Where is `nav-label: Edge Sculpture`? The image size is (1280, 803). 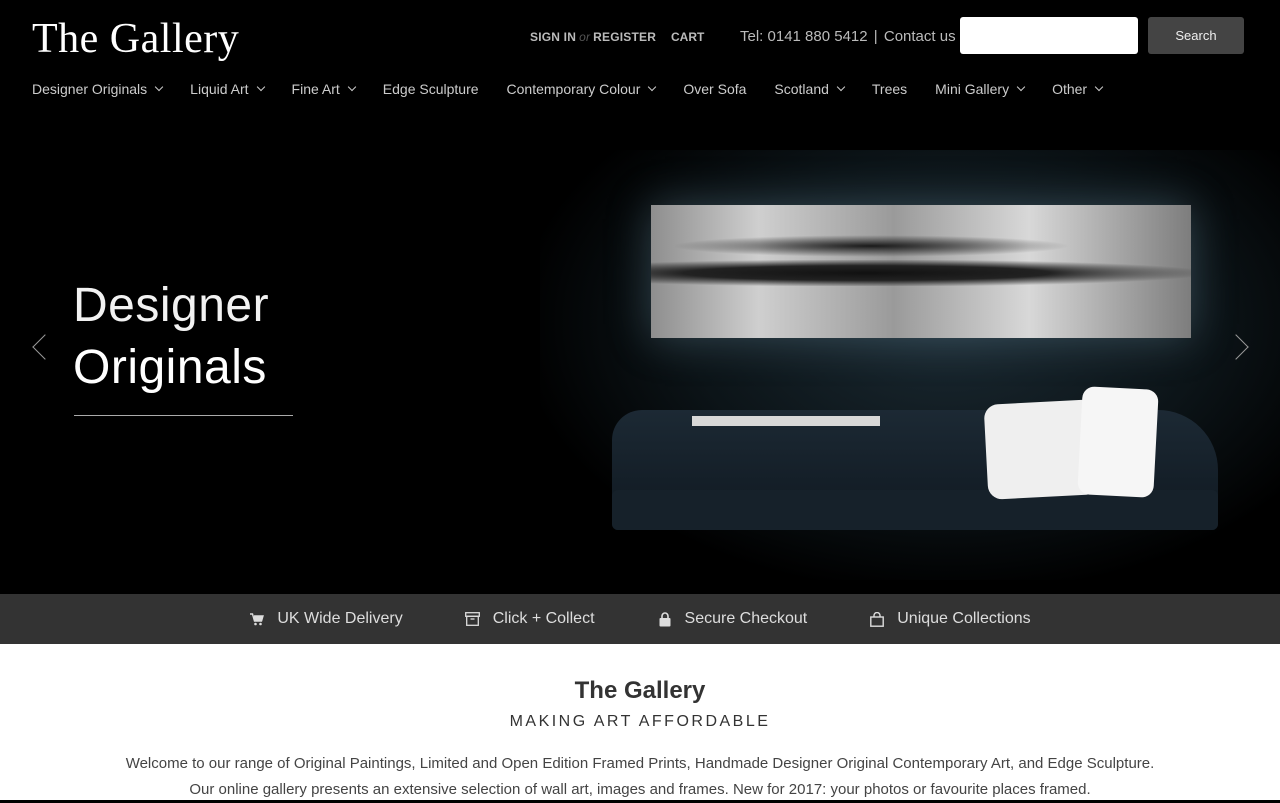 nav-label: Edge Sculpture is located at coordinates (430, 89).